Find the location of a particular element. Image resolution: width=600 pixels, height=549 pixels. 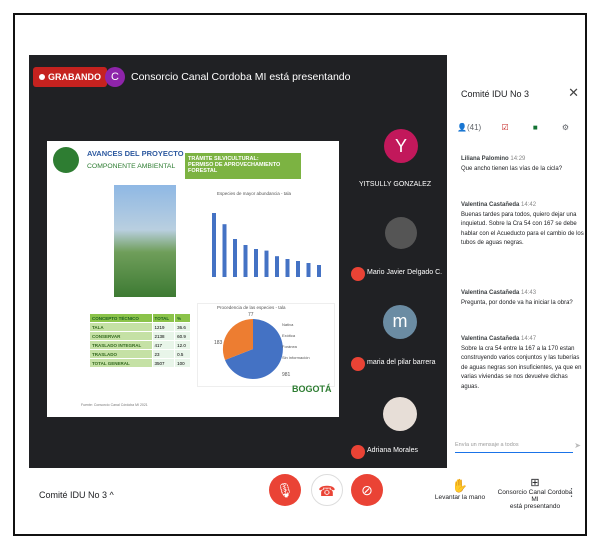

table-cell: 36.6 is located at coordinates (182, 327).